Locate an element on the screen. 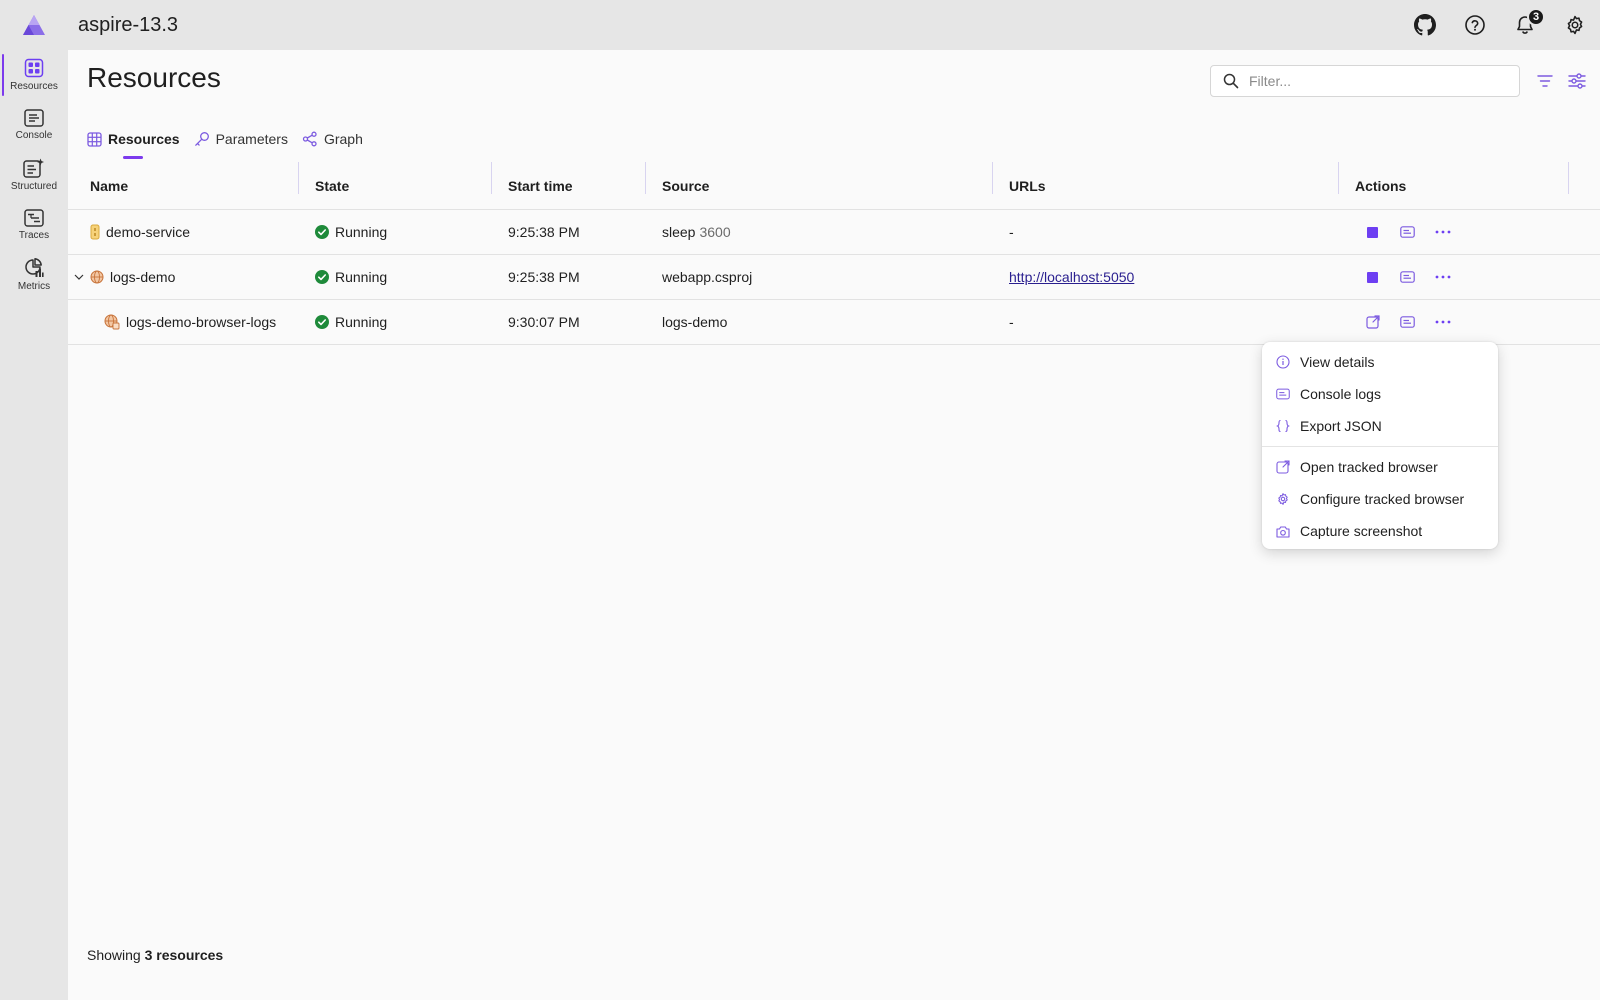  nav-item-resources: Resources is located at coordinates (34, 75).